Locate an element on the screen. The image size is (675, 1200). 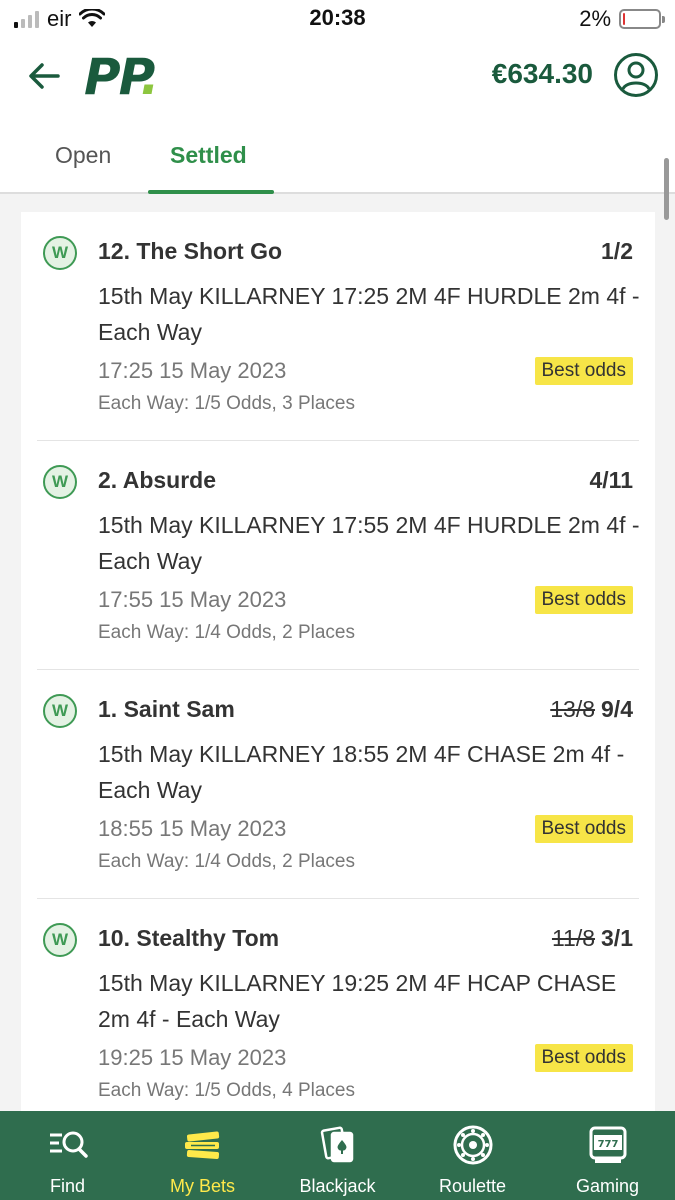
odds-value: 4/11 is located at coordinates (611, 480).